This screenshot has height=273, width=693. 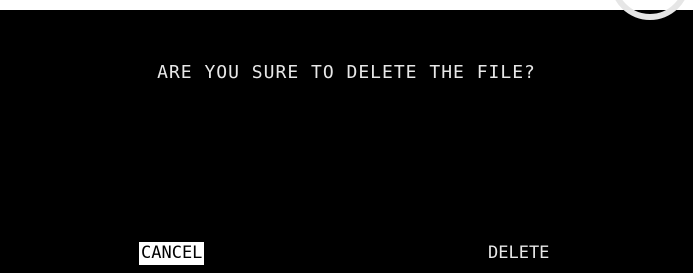 I want to click on delete-button: DELETE, so click(x=518, y=253).